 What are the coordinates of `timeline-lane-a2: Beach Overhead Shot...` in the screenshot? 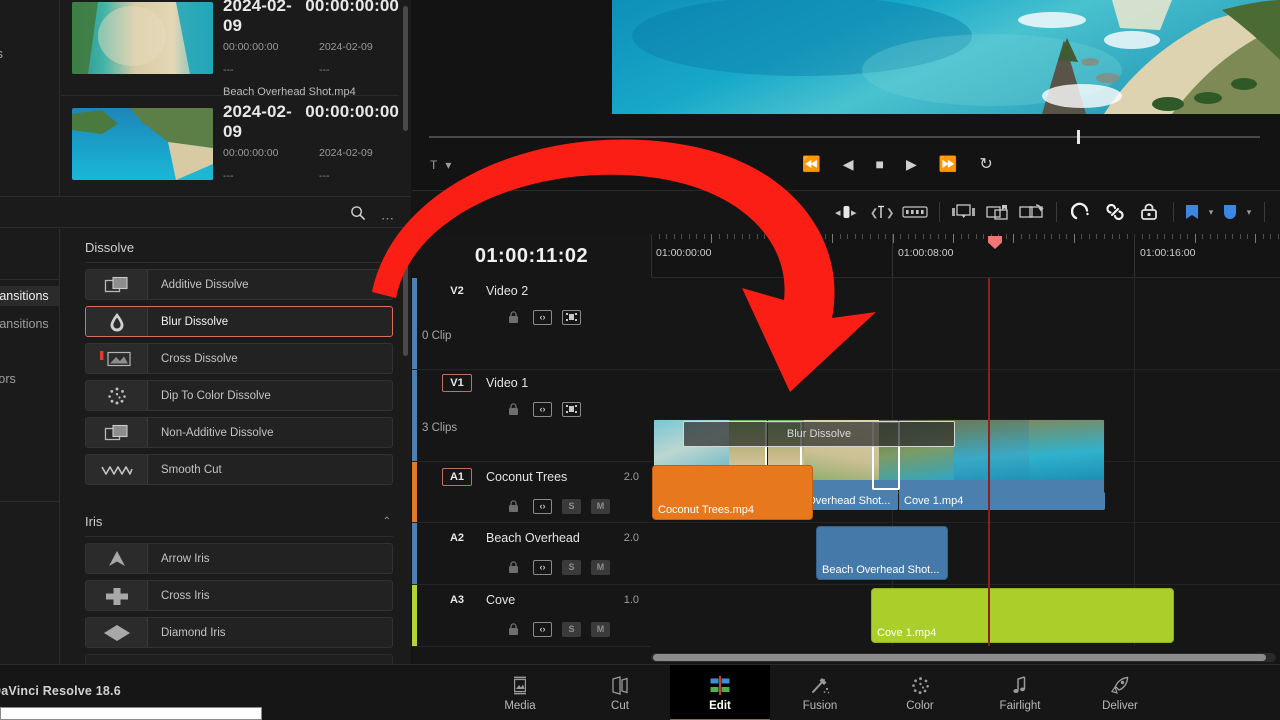 It's located at (965, 554).